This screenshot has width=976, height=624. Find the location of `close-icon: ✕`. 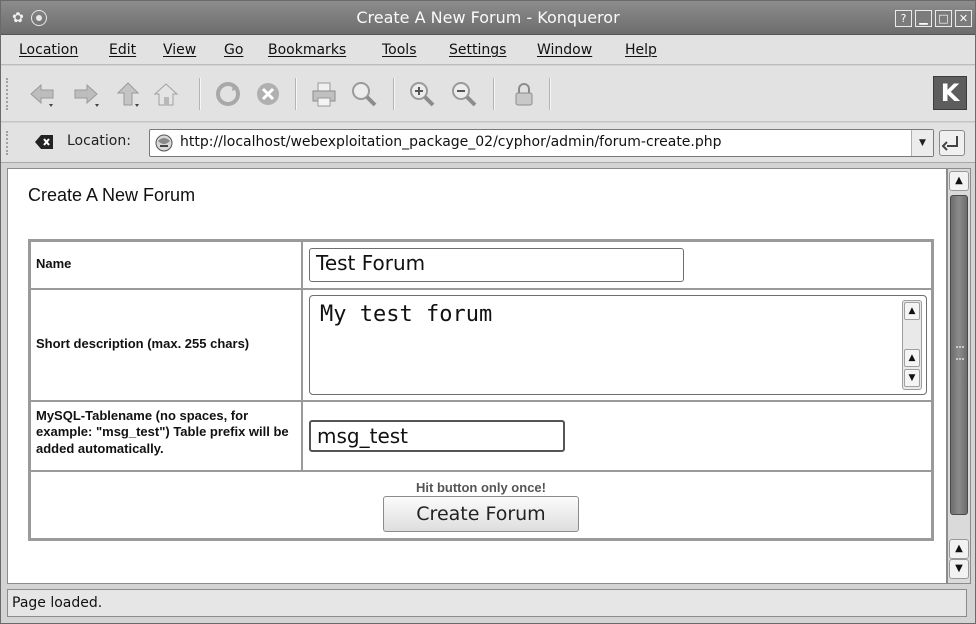

close-icon: ✕ is located at coordinates (963, 18).